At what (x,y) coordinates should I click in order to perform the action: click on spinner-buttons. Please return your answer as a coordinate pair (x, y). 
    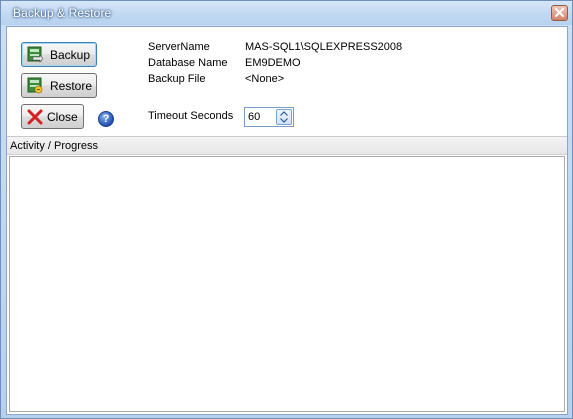
    Looking at the image, I should click on (284, 117).